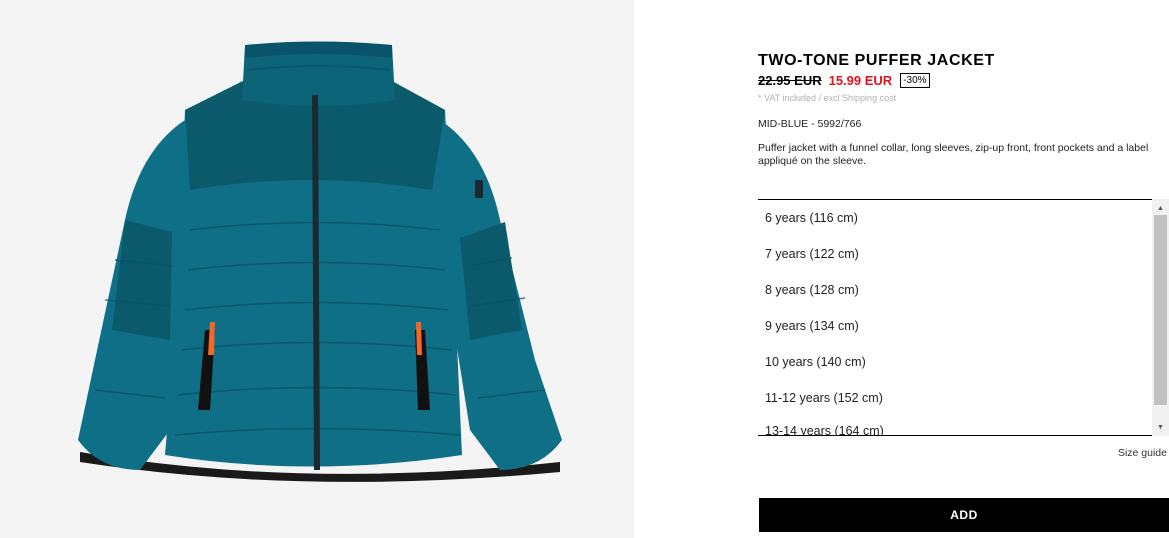 The width and height of the screenshot is (1169, 538). What do you see at coordinates (790, 80) in the screenshot?
I see `old-price: 22.95 EUR` at bounding box center [790, 80].